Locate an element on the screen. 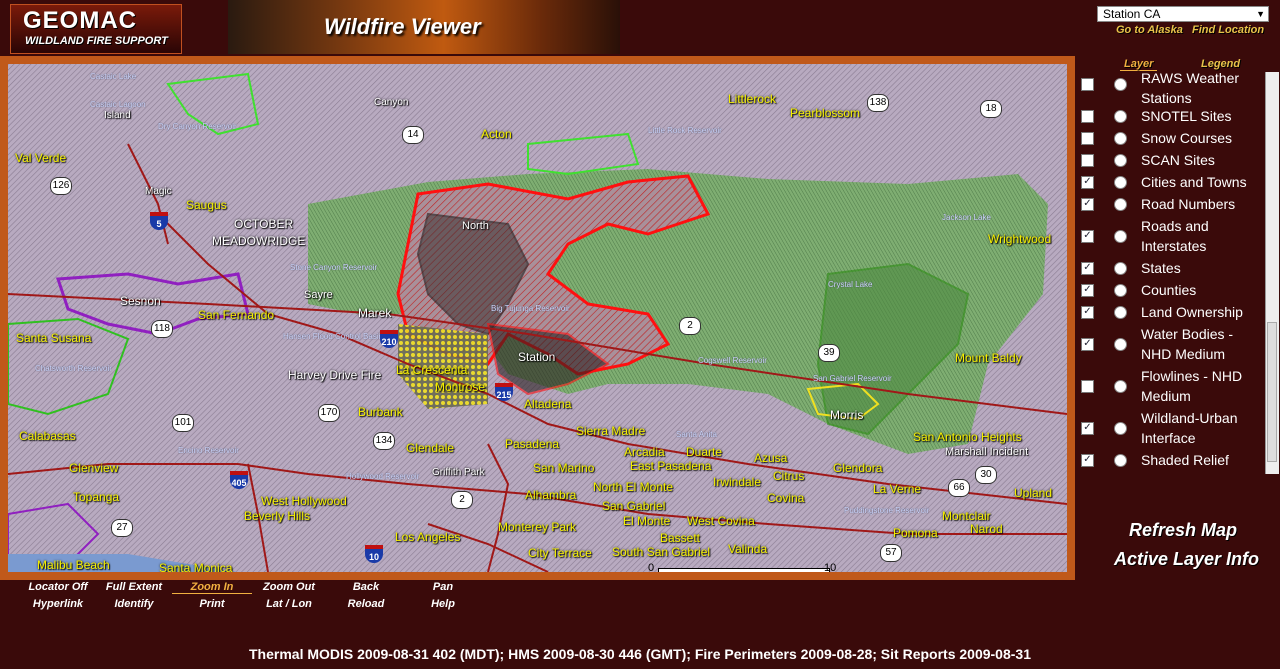 The height and width of the screenshot is (669, 1280). reservoir-label: Puddingstone Reservoir is located at coordinates (887, 510).